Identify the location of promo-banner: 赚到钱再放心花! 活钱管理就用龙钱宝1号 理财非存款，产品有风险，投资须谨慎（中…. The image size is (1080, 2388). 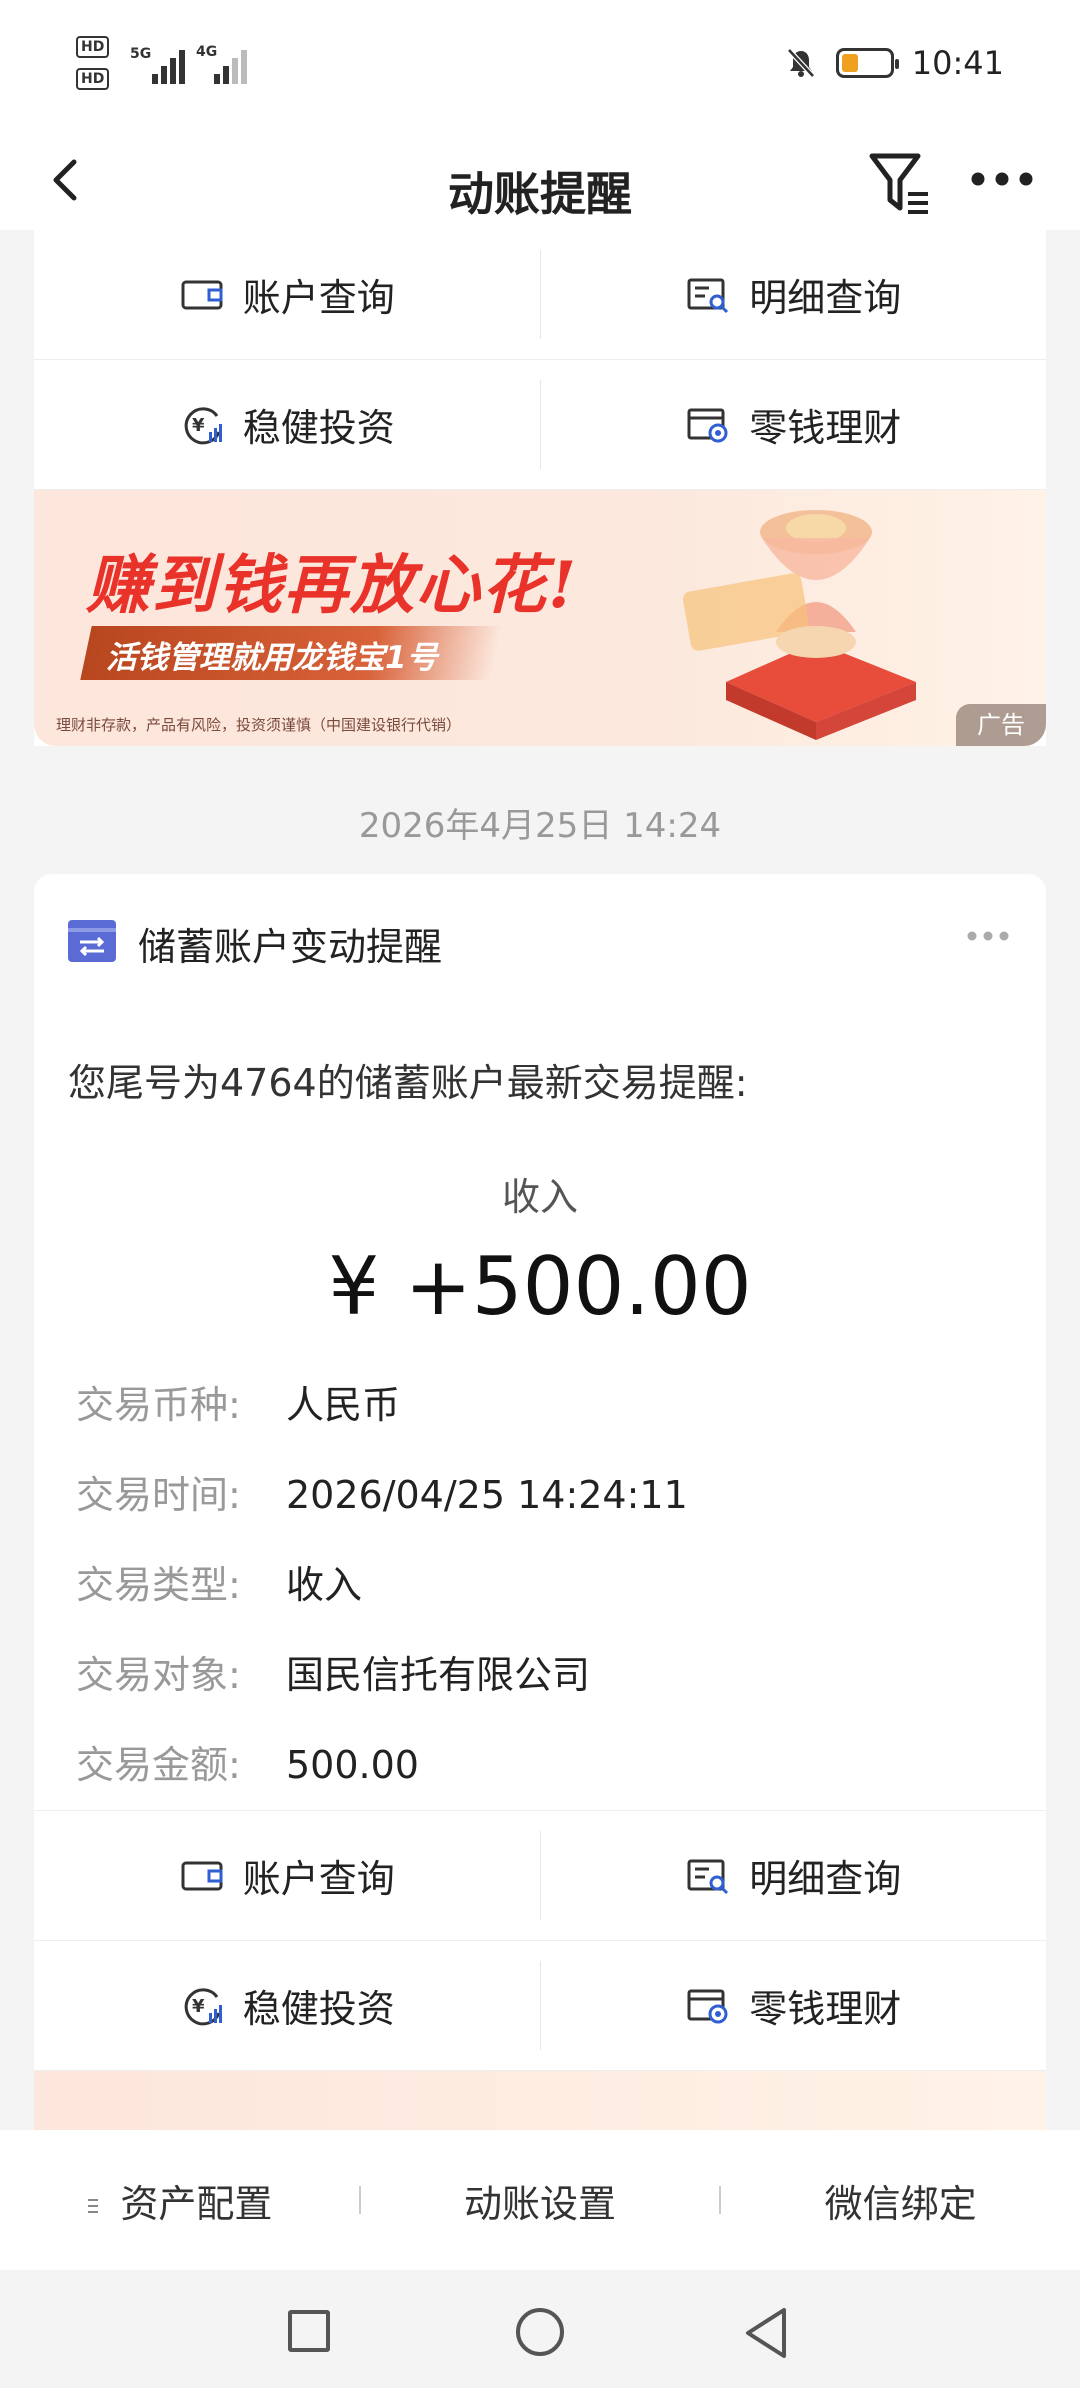
(540, 618).